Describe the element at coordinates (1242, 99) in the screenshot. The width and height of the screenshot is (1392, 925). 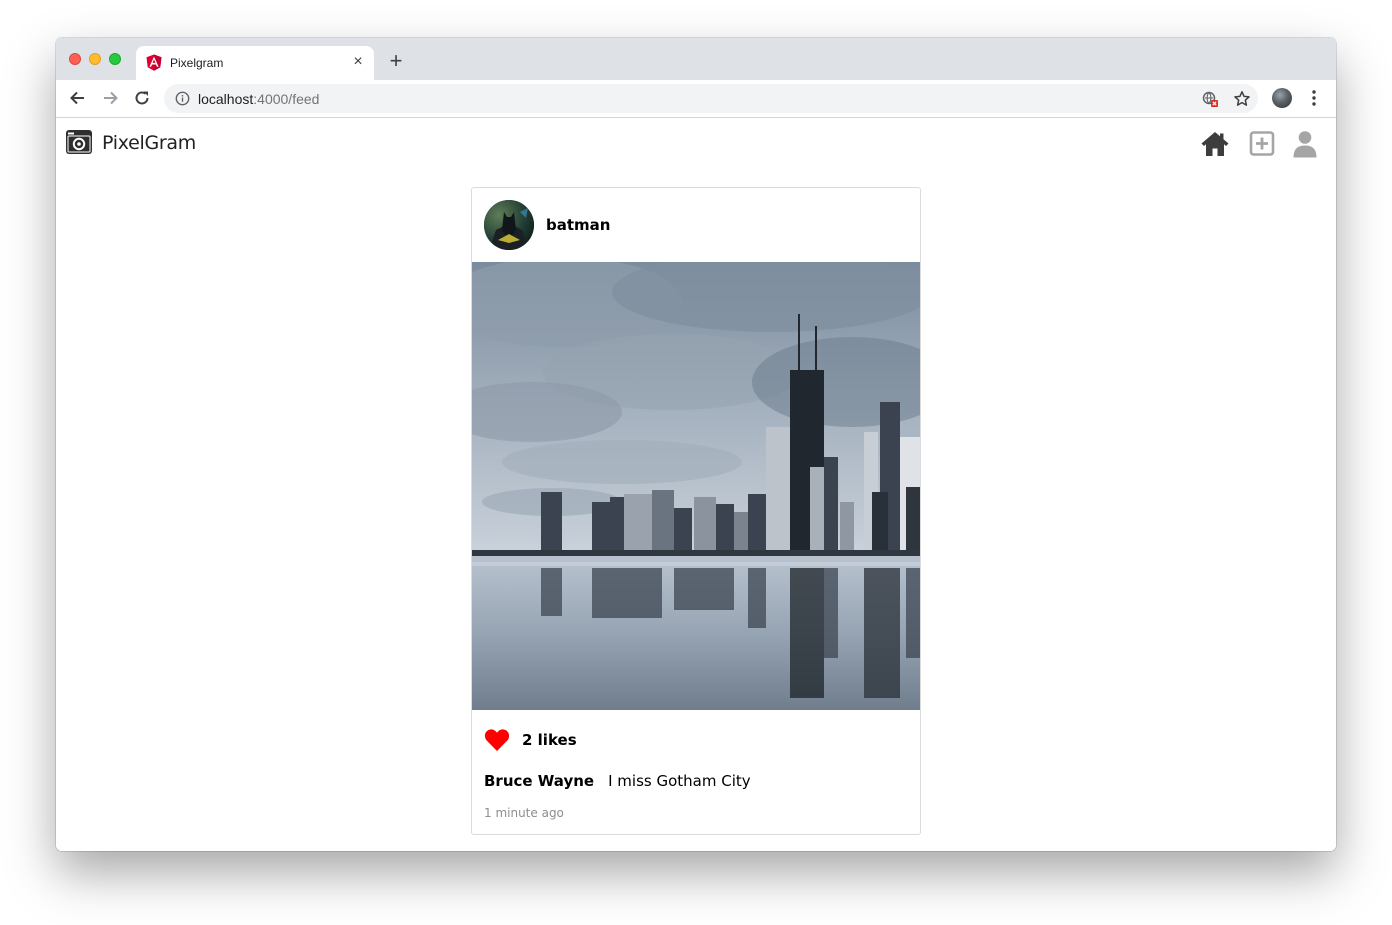
I see `bookmark-star-icon` at that location.